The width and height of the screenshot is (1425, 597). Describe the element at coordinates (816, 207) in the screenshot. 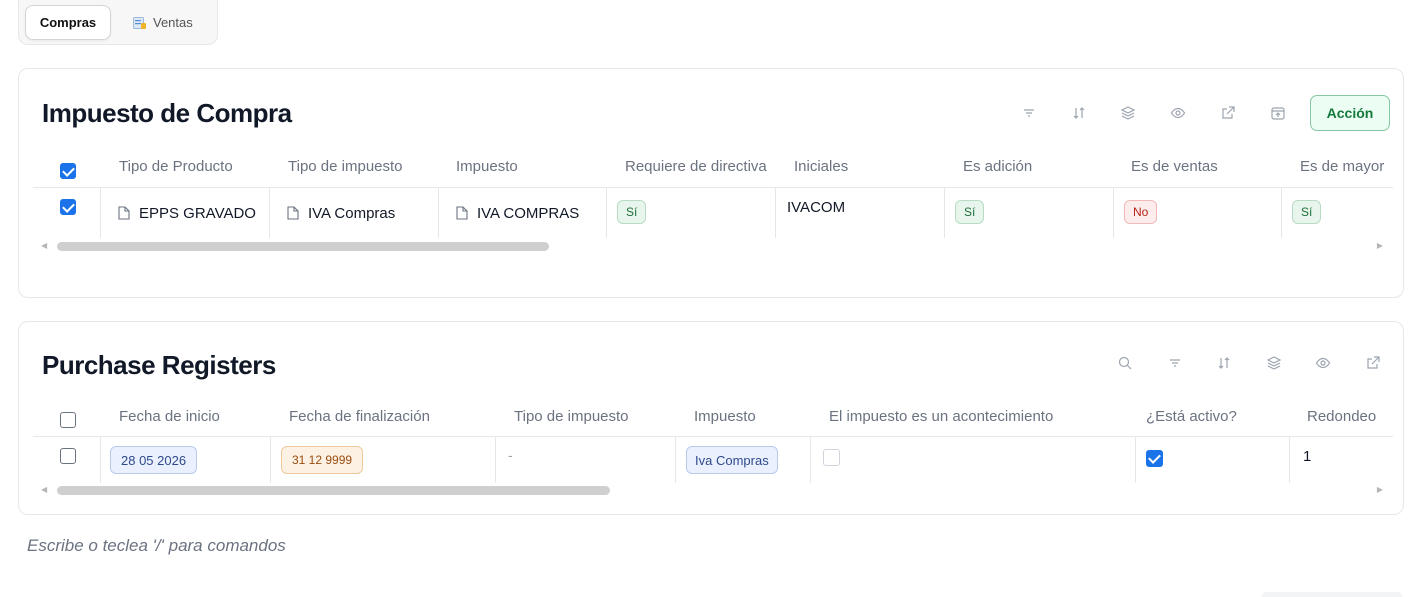

I see `iniciales-value: IVACOM` at that location.